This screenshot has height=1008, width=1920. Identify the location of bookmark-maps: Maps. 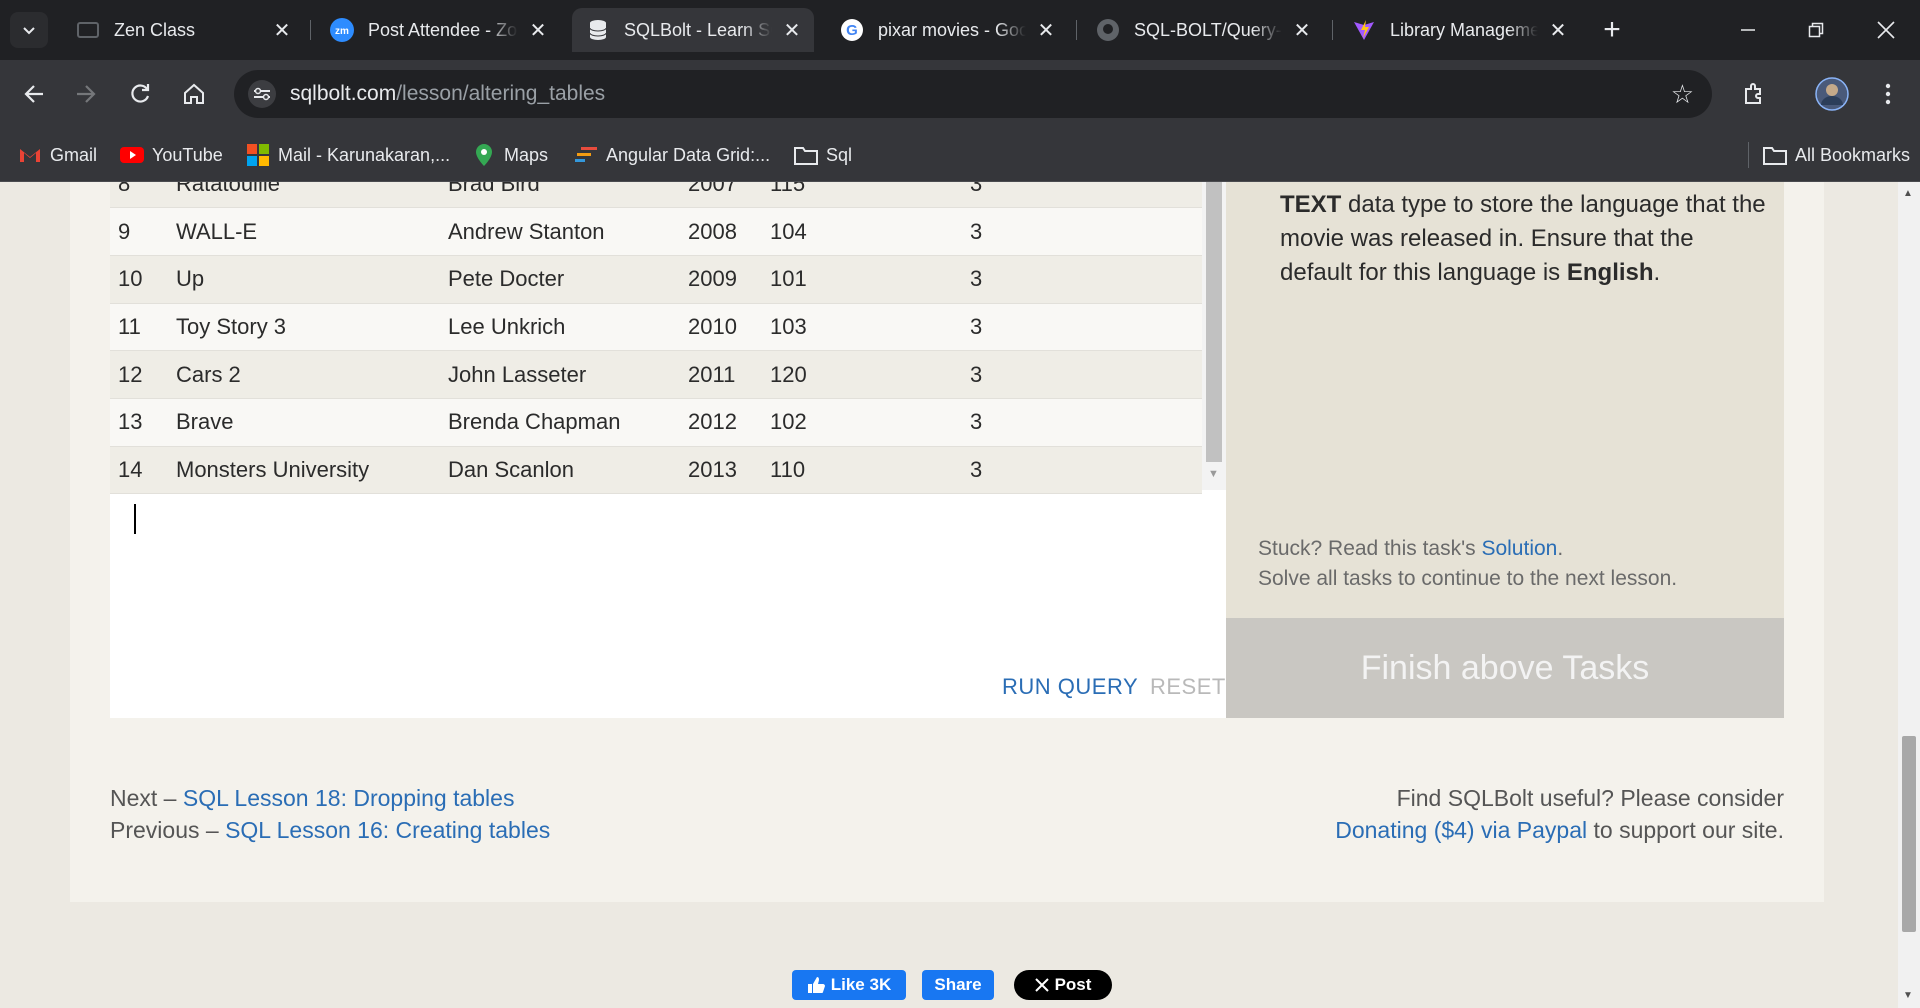
(510, 155).